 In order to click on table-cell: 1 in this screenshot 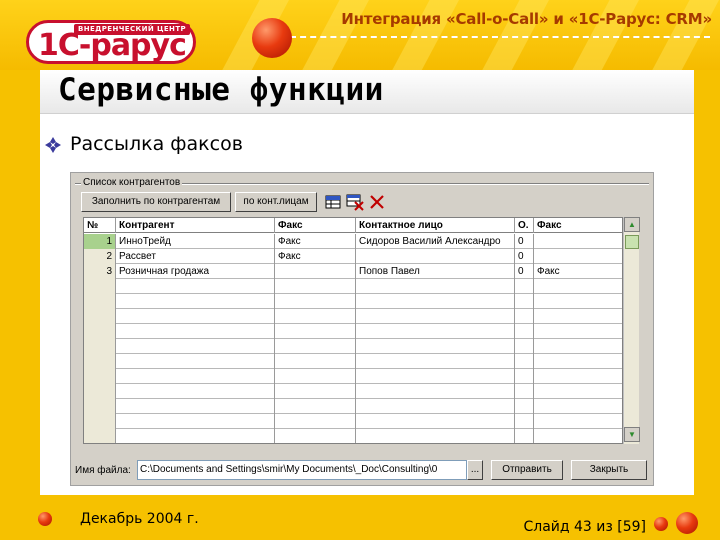, I will do `click(100, 241)`.